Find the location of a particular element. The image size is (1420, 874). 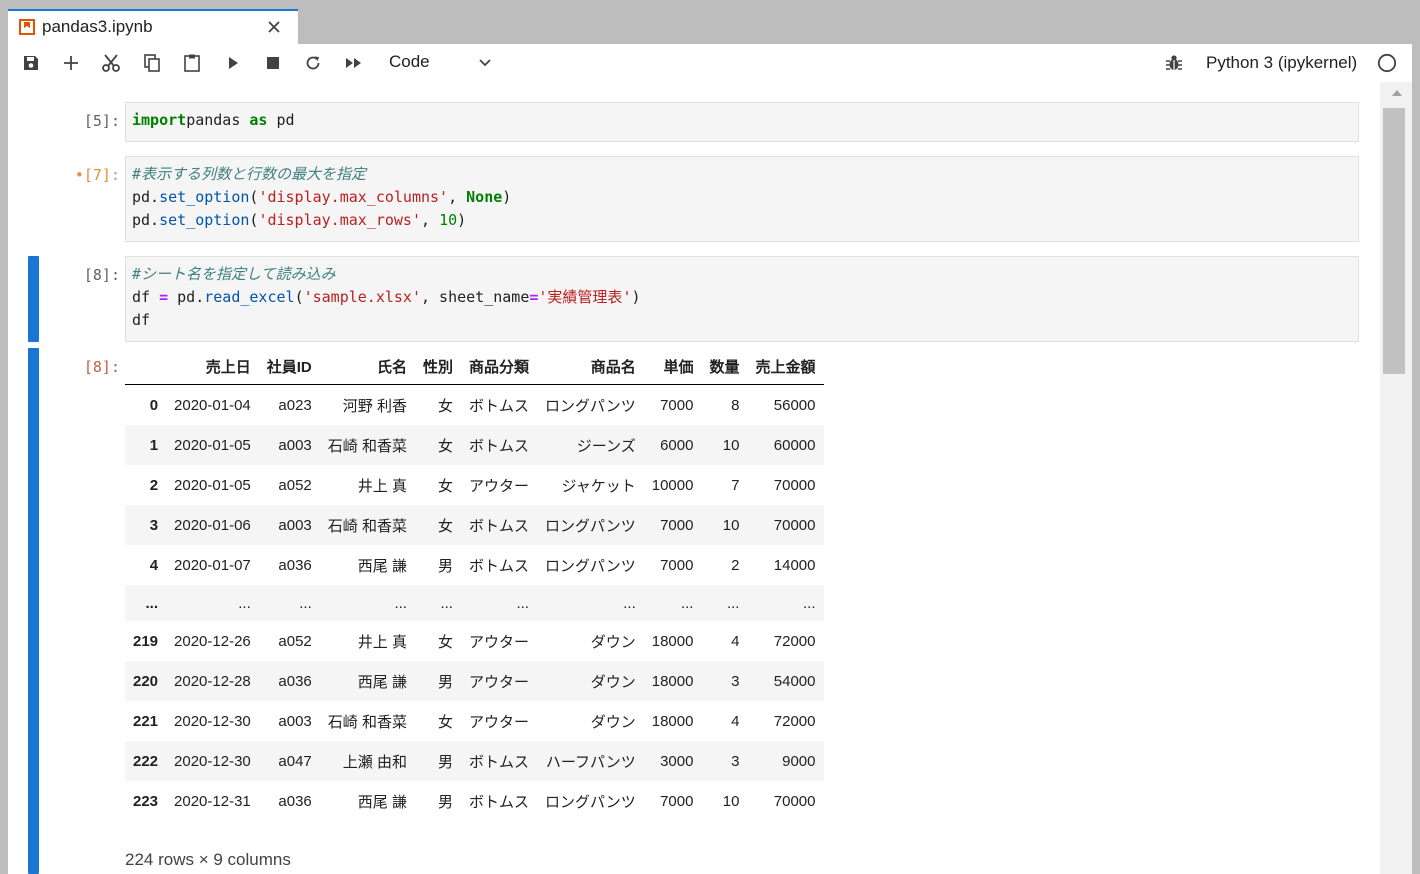

run-button is located at coordinates (233, 63).